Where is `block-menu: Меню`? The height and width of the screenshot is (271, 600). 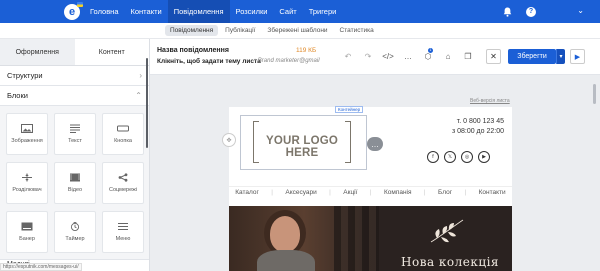
block-menu: Меню is located at coordinates (123, 232).